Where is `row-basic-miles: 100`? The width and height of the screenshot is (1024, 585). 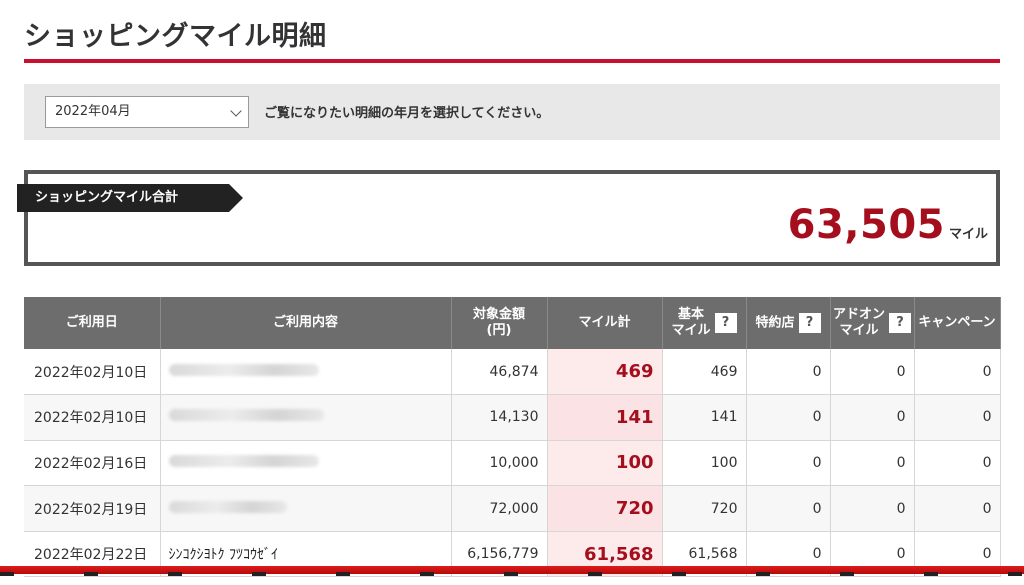
row-basic-miles: 100 is located at coordinates (704, 463).